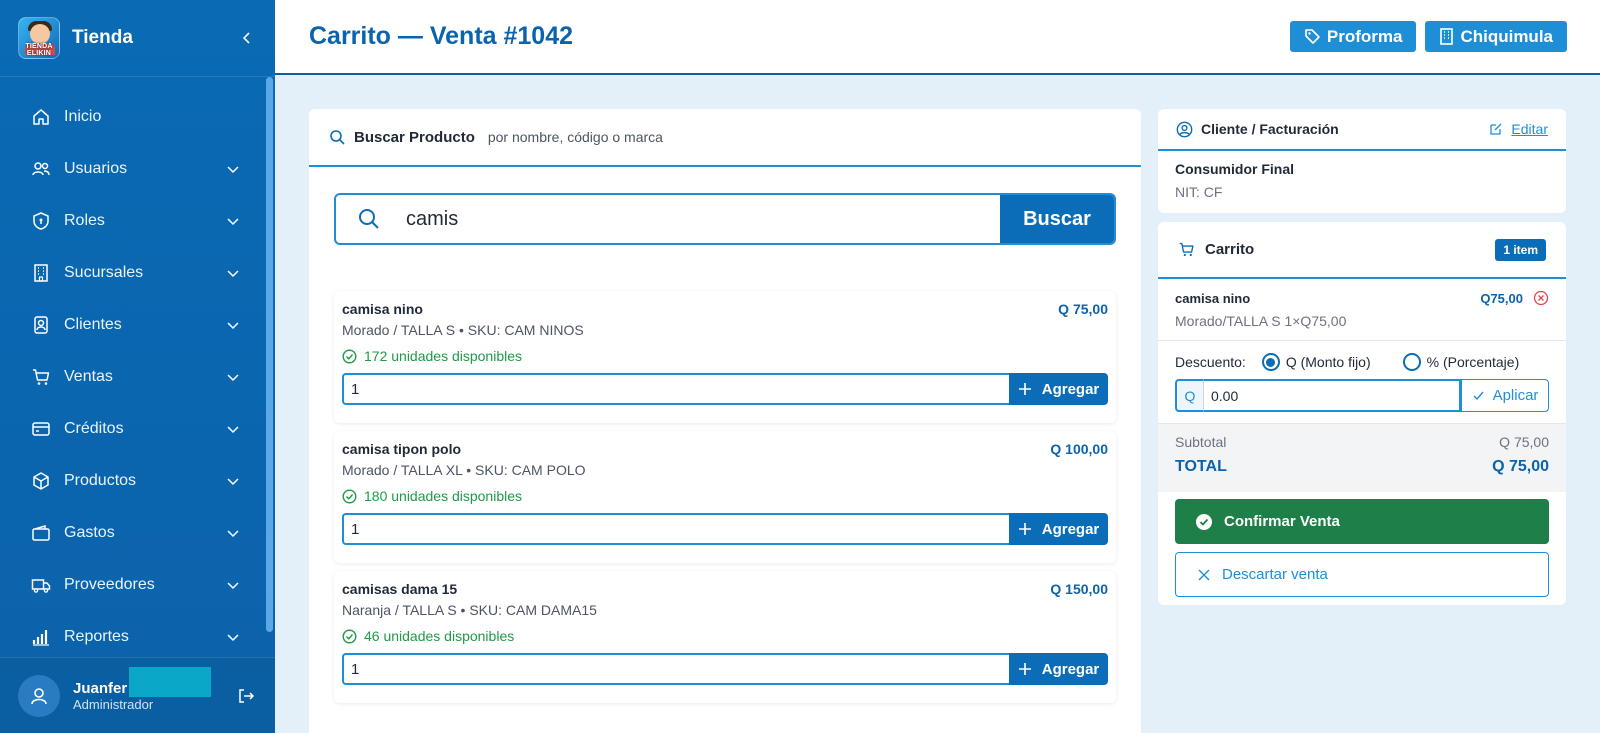 The height and width of the screenshot is (733, 1600). Describe the element at coordinates (1362, 130) in the screenshot. I see `client-header: Cliente / Facturación Editar` at that location.